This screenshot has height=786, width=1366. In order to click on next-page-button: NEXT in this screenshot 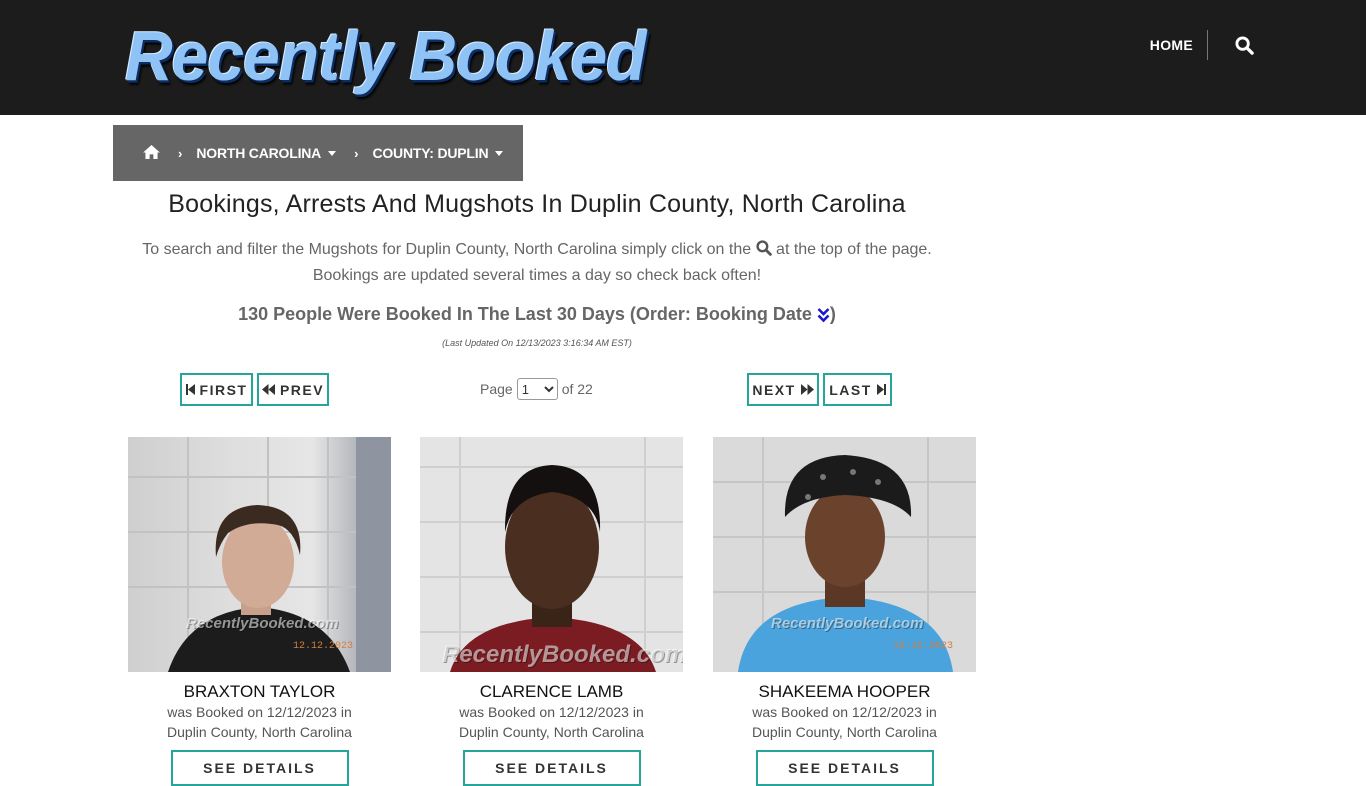, I will do `click(783, 389)`.